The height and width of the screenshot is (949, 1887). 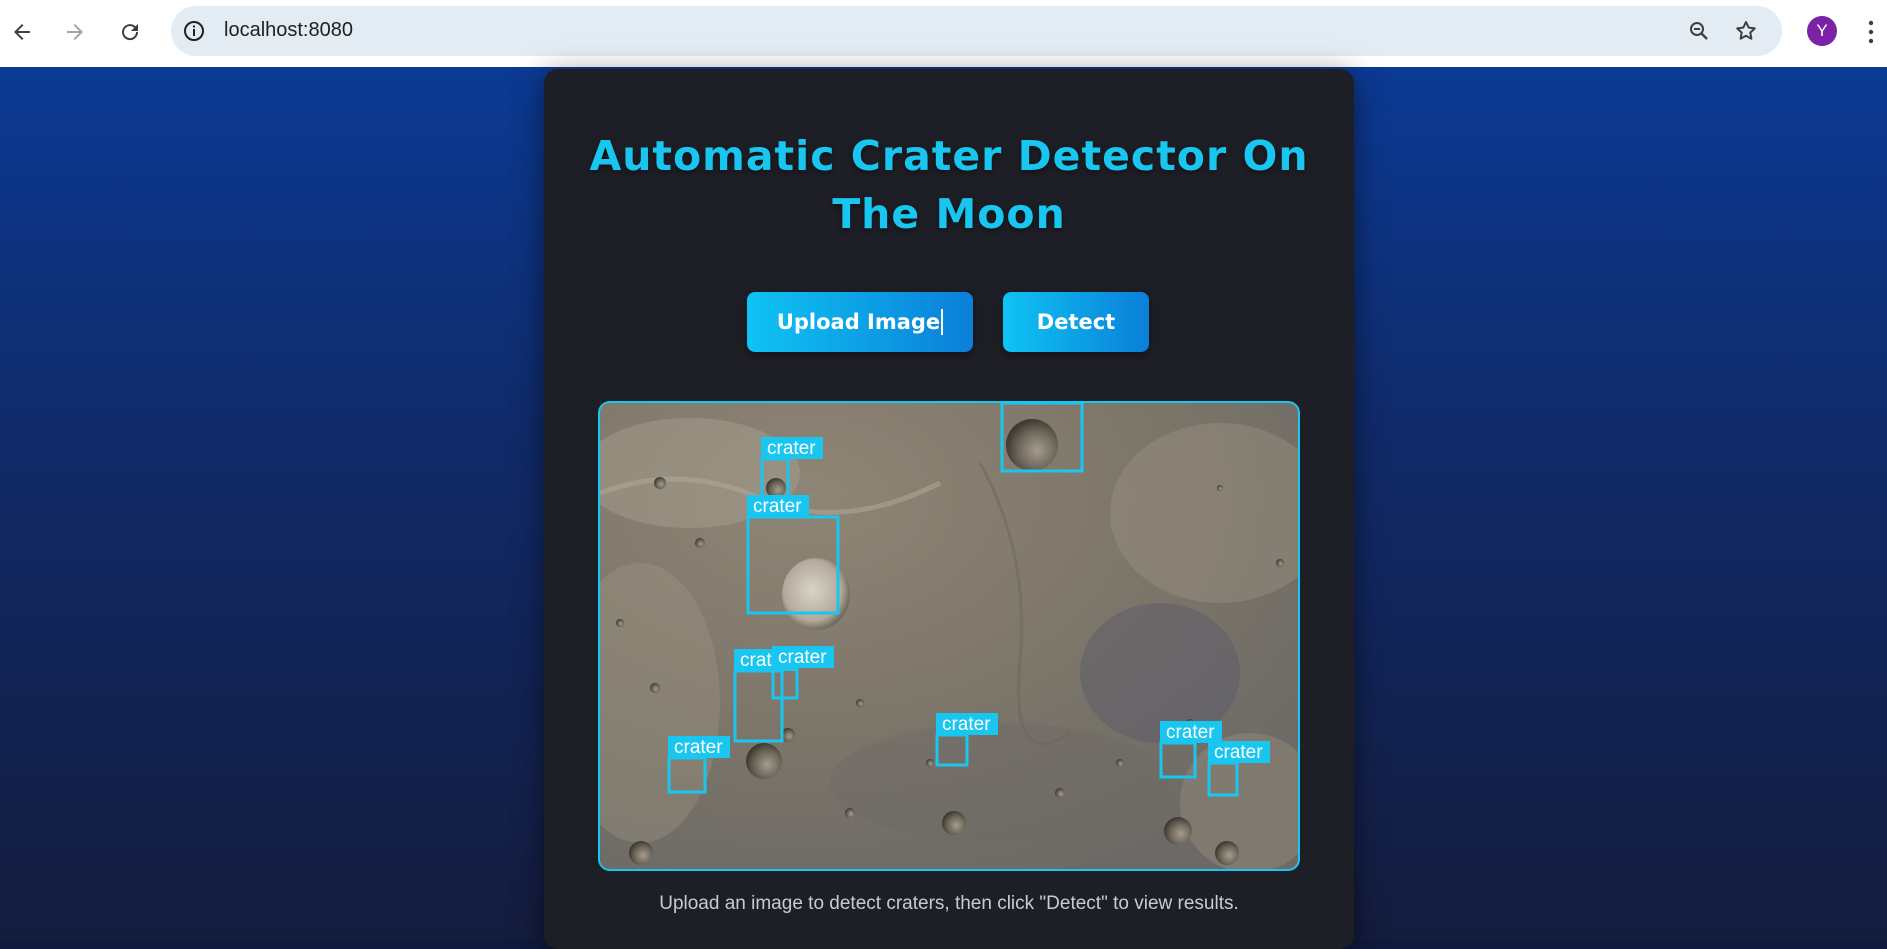 I want to click on menu-kebab-icon, so click(x=1871, y=32).